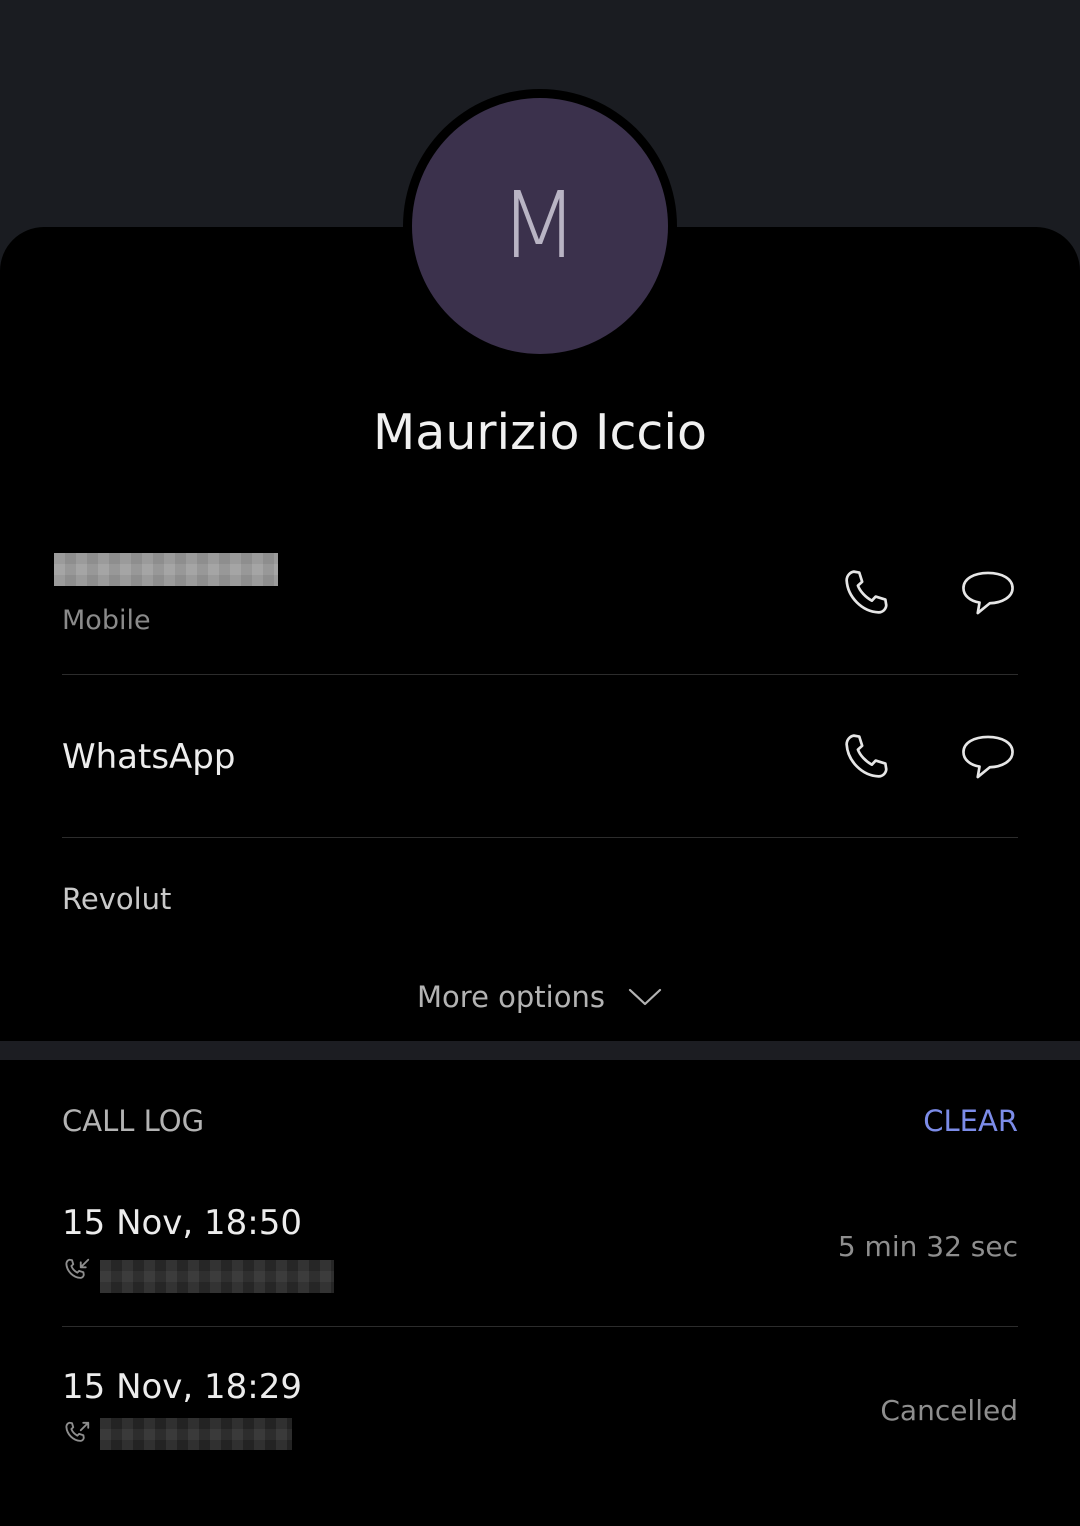 This screenshot has width=1080, height=1526. I want to click on call-log-status: Cancelled, so click(949, 1410).